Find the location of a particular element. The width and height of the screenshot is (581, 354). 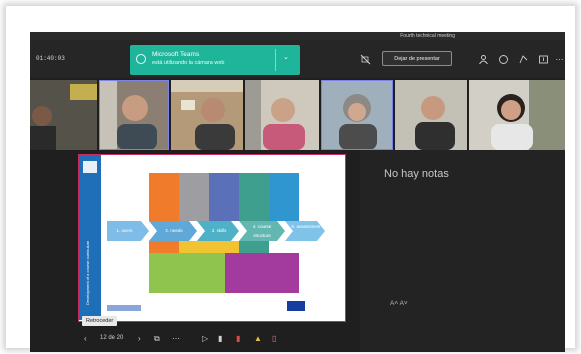

svg-text:Development of a course curric: Development of a course curriculum is located at coordinates (87, 272).